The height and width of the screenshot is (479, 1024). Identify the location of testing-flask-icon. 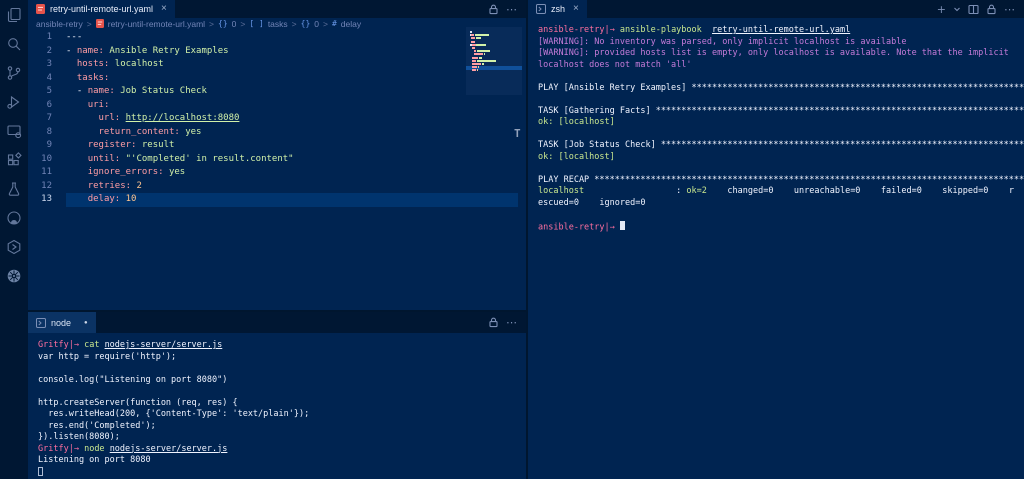
(14, 188).